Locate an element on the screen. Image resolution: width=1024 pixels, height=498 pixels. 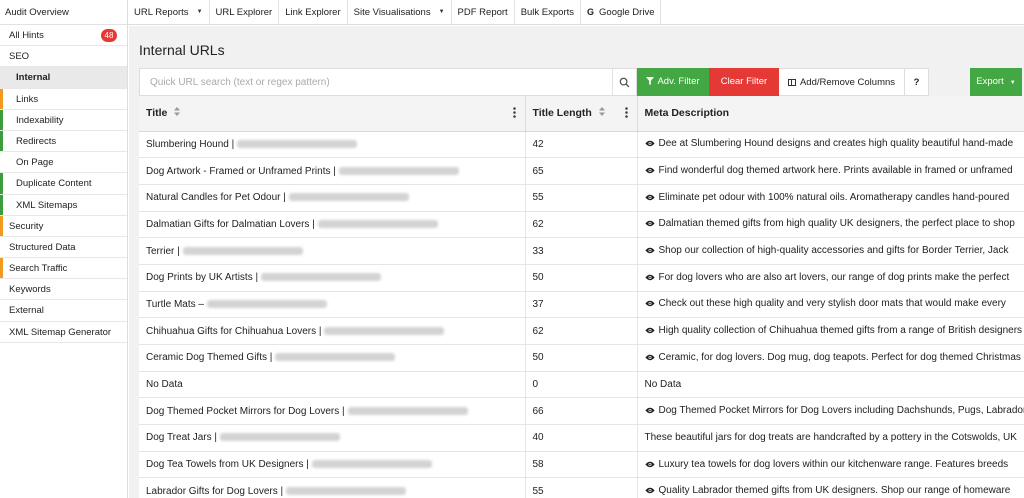
search-box is located at coordinates (388, 82).